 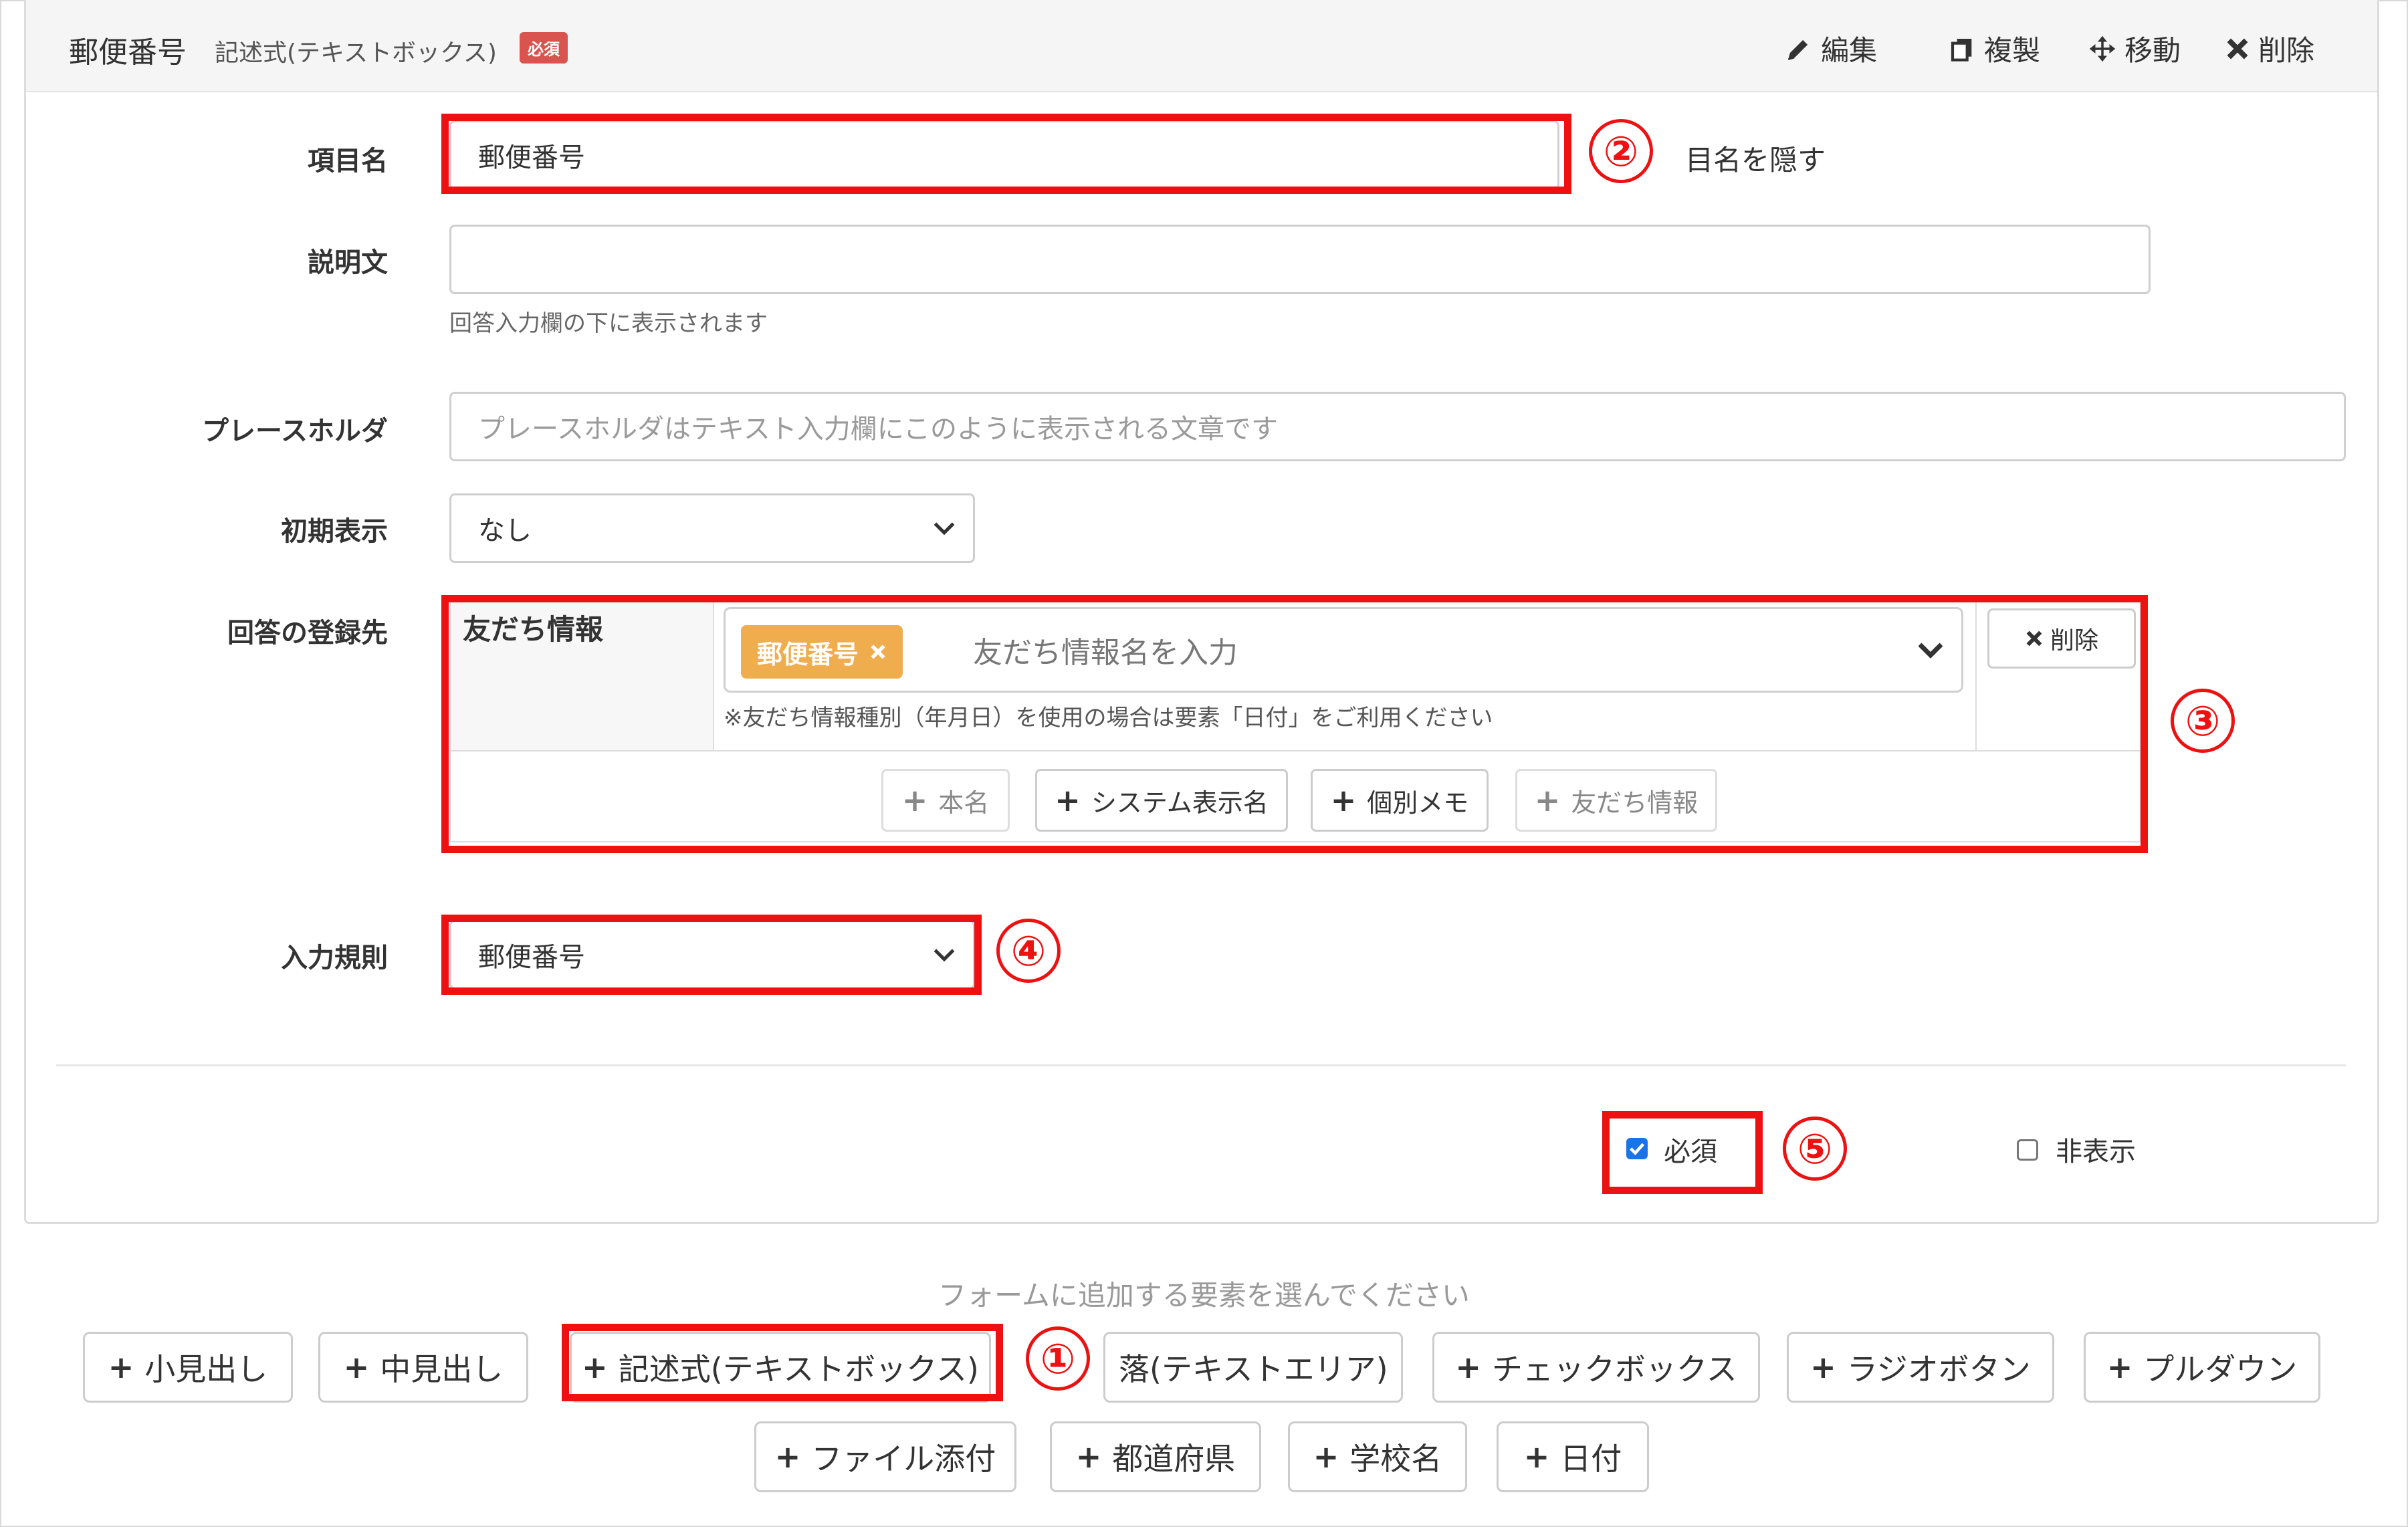 I want to click on move-label: 移動, so click(x=2152, y=50).